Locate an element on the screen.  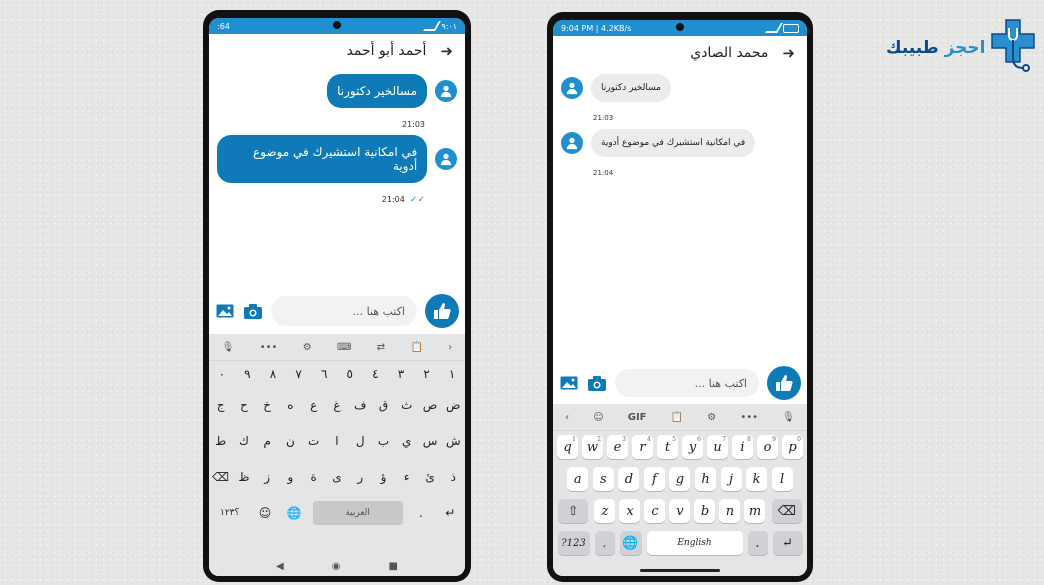
keyboard-key: ز is located at coordinates (267, 477).